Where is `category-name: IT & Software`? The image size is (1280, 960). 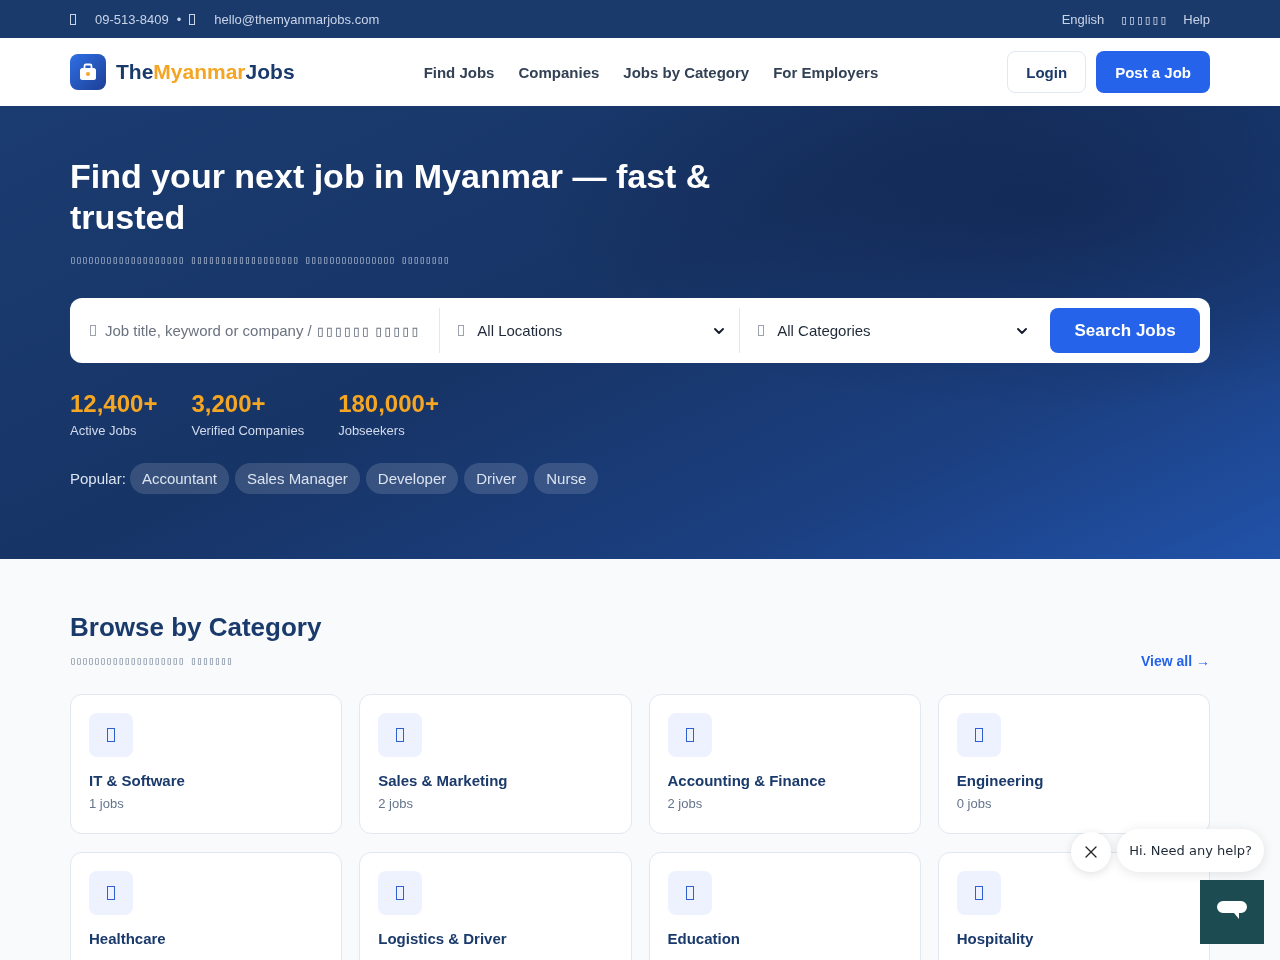
category-name: IT & Software is located at coordinates (137, 781).